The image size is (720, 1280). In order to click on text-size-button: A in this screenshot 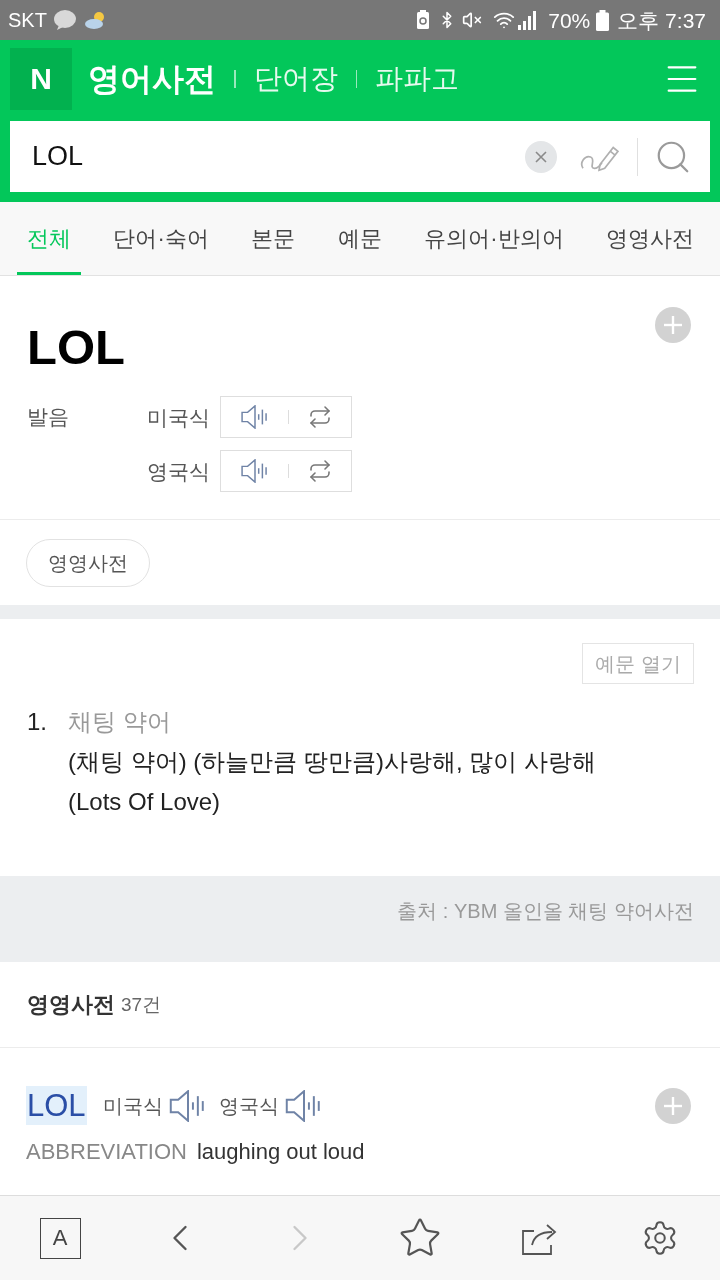, I will do `click(60, 1238)`.